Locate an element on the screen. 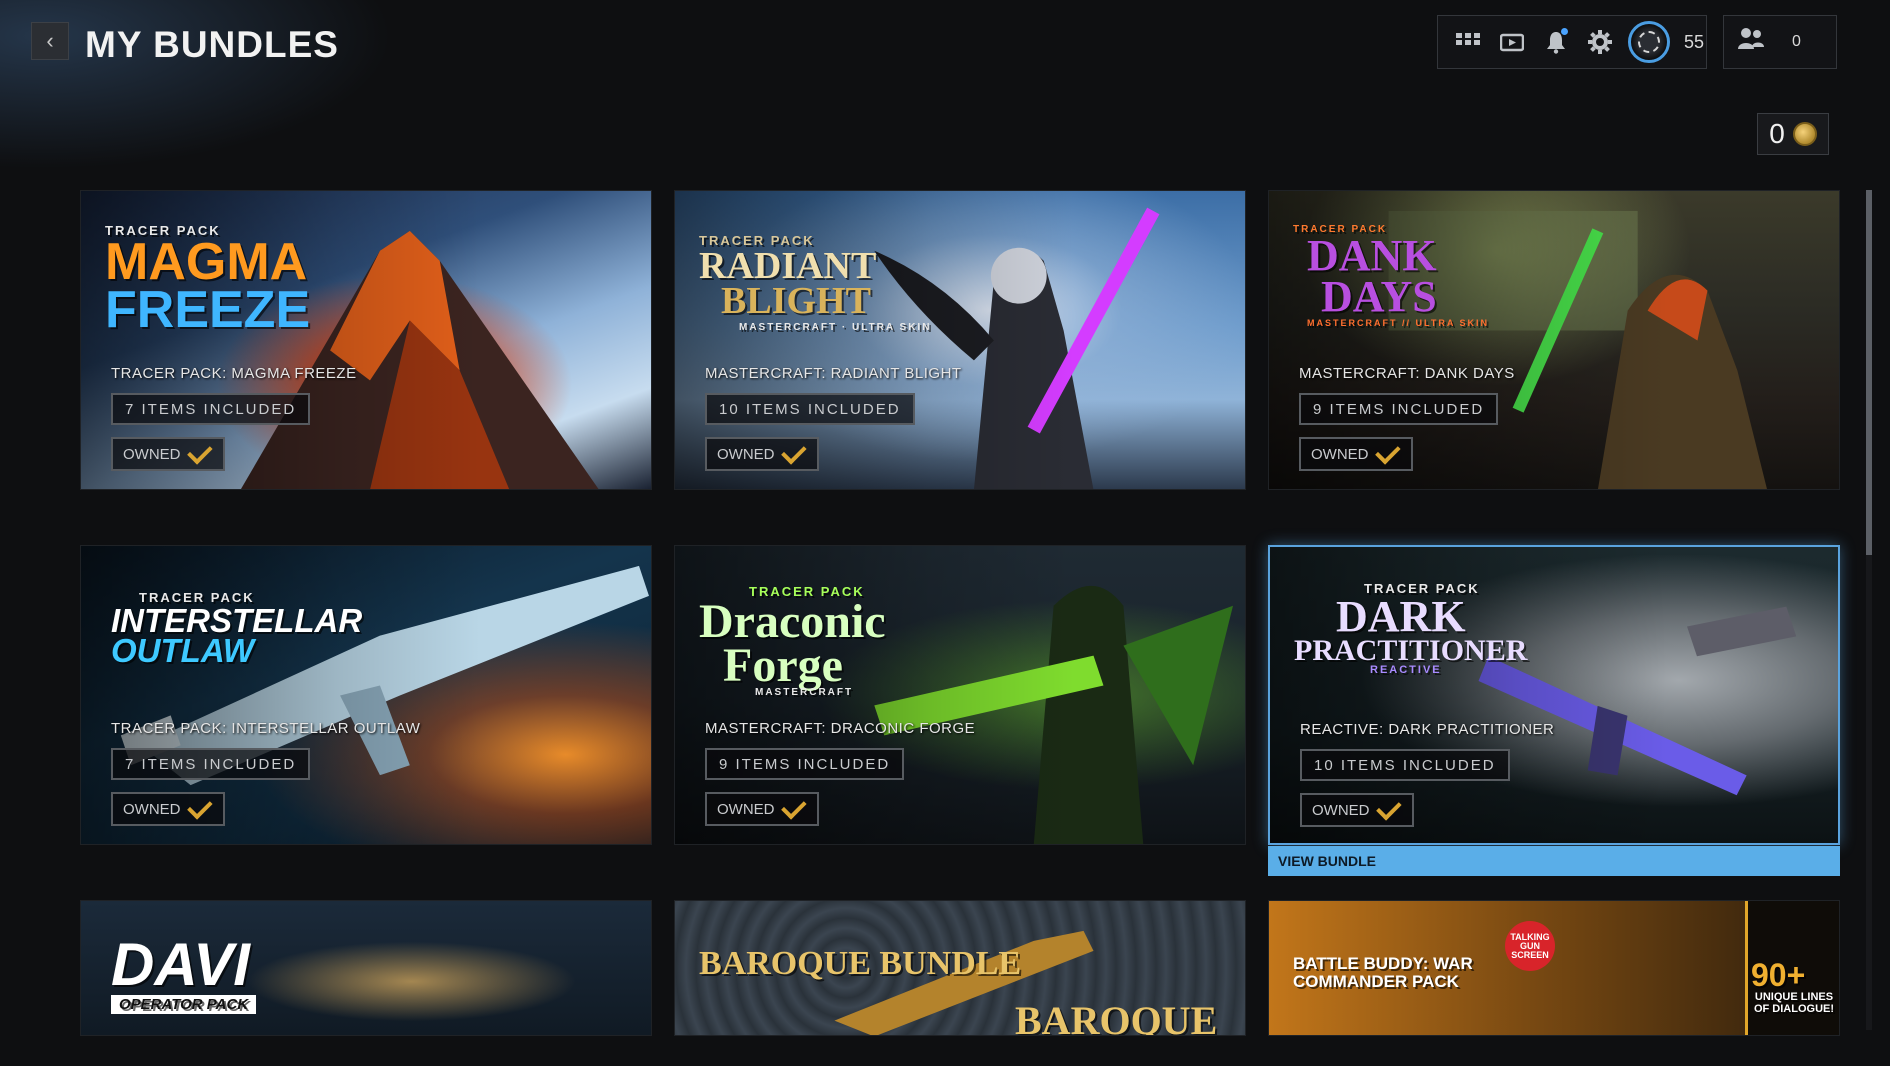 The image size is (1890, 1066). player-level-badge is located at coordinates (1649, 42).